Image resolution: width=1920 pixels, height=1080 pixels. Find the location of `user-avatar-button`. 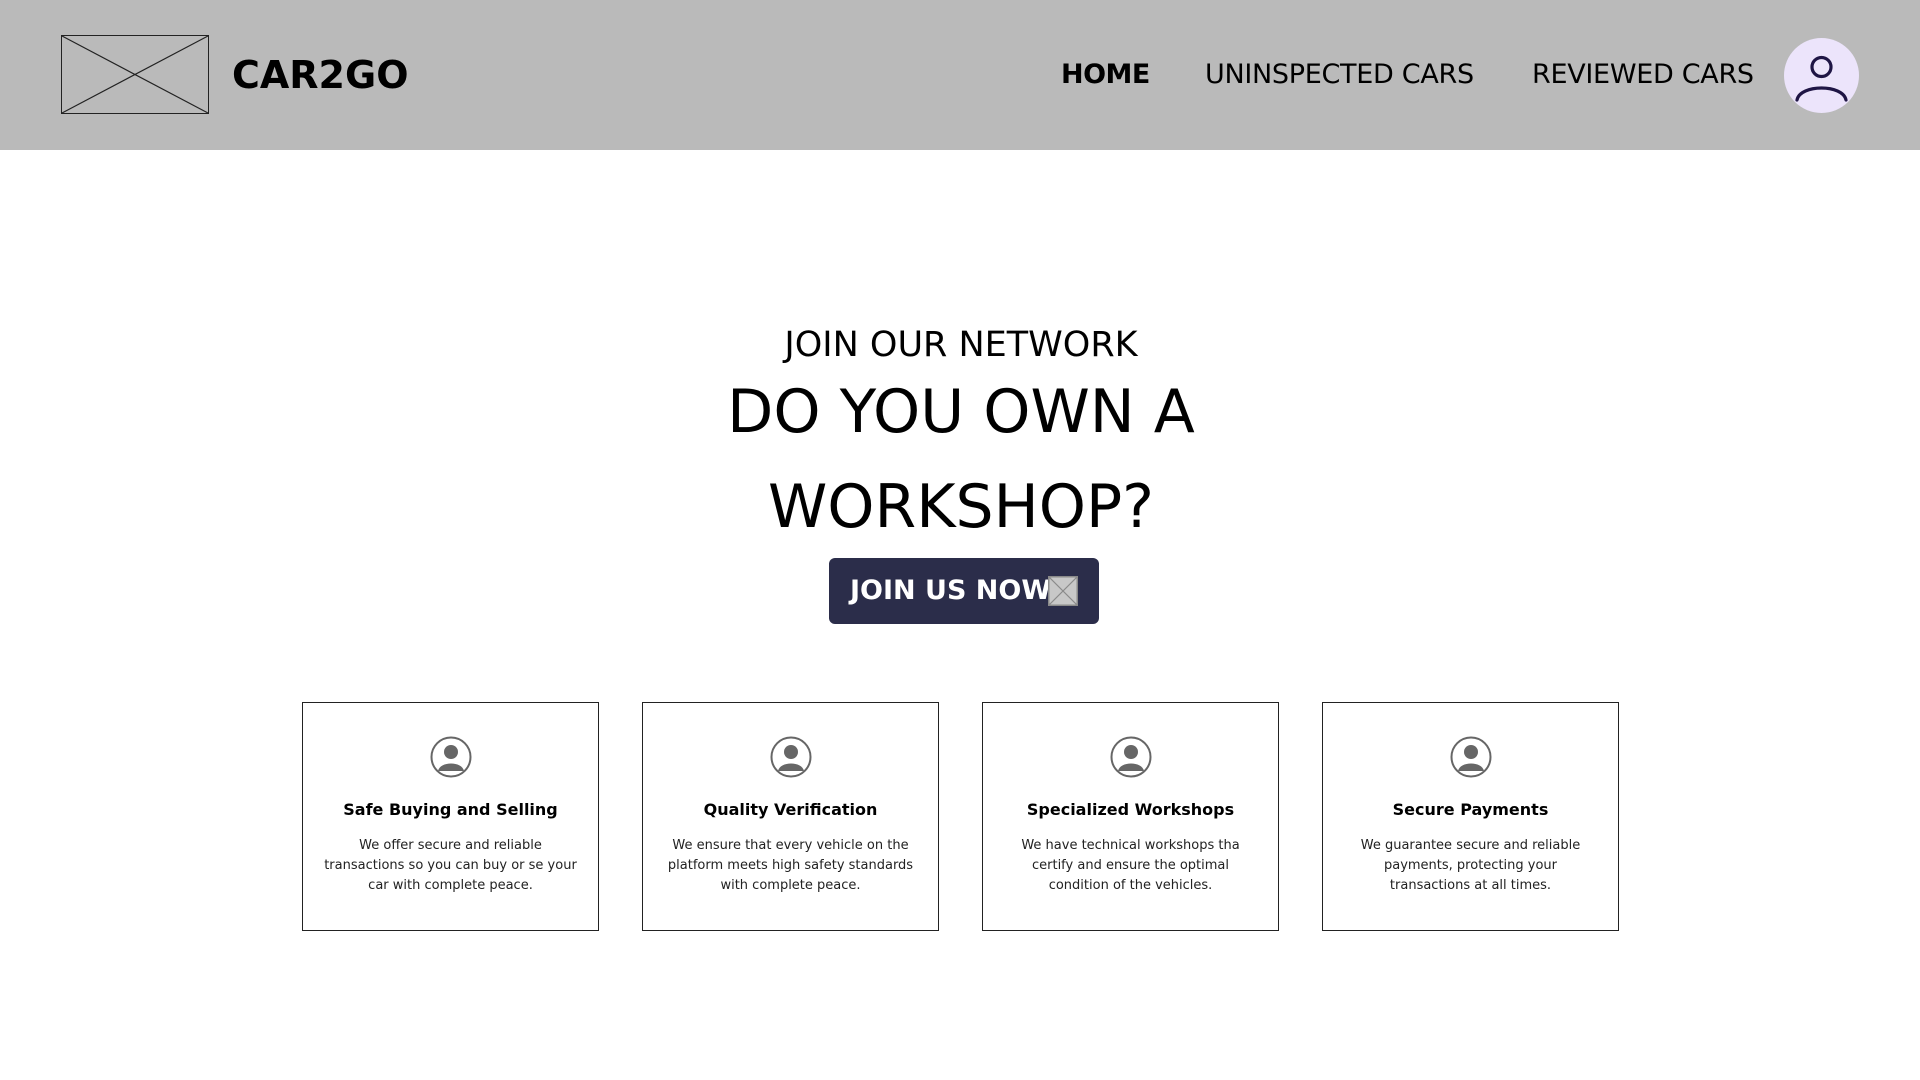

user-avatar-button is located at coordinates (1821, 75).